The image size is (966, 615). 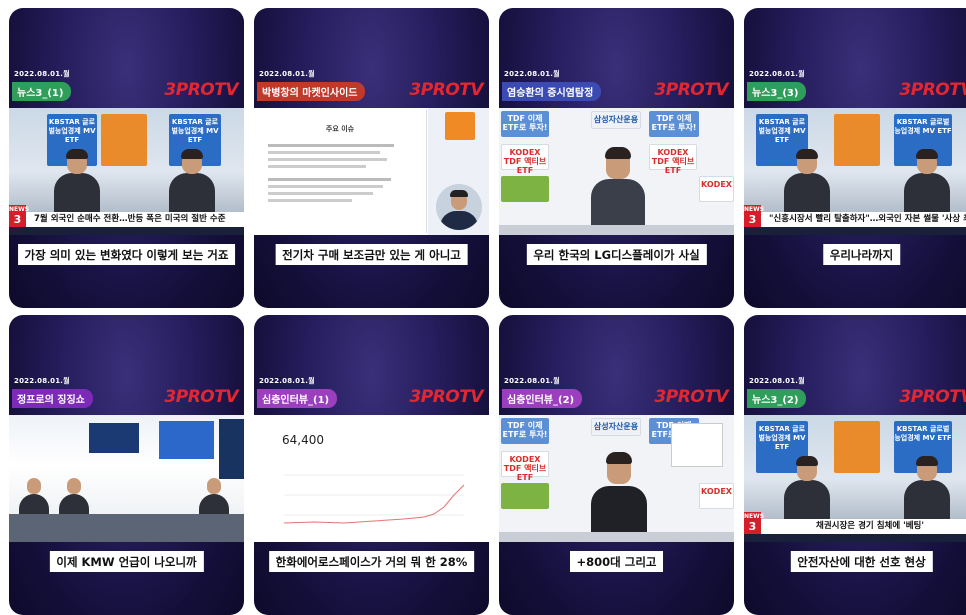 What do you see at coordinates (42, 91) in the screenshot?
I see `series-tag: 뉴스3_(1)` at bounding box center [42, 91].